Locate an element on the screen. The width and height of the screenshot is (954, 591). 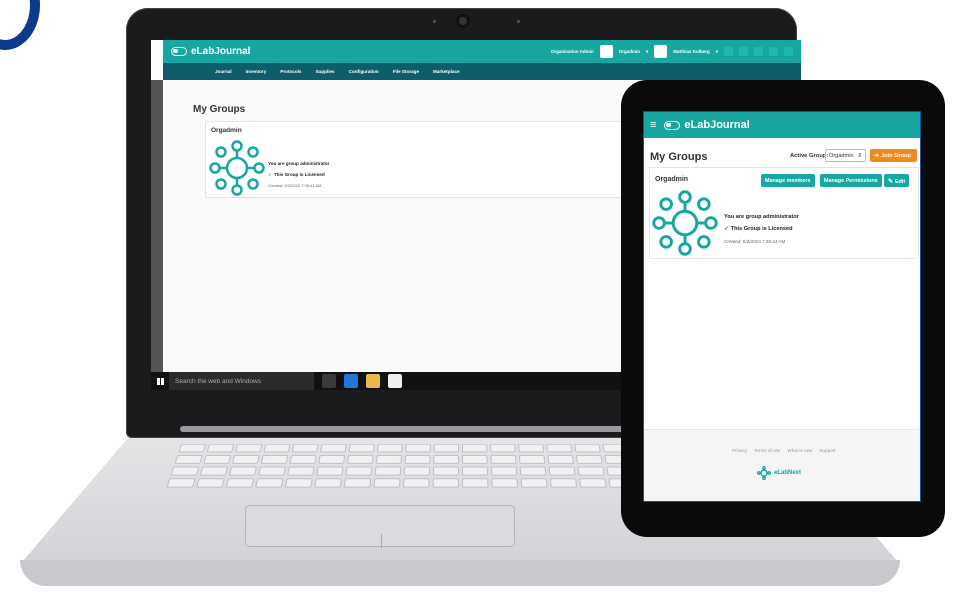
nav-file-storage: File Storage is located at coordinates (406, 71).